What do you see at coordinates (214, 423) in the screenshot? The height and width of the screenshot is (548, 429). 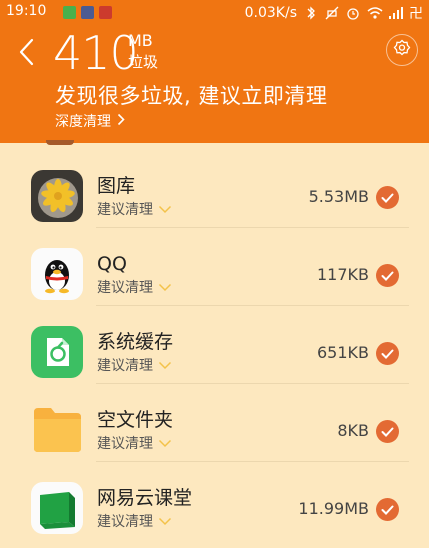 I see `list-item: 空文件夹 建议清理 8KB` at bounding box center [214, 423].